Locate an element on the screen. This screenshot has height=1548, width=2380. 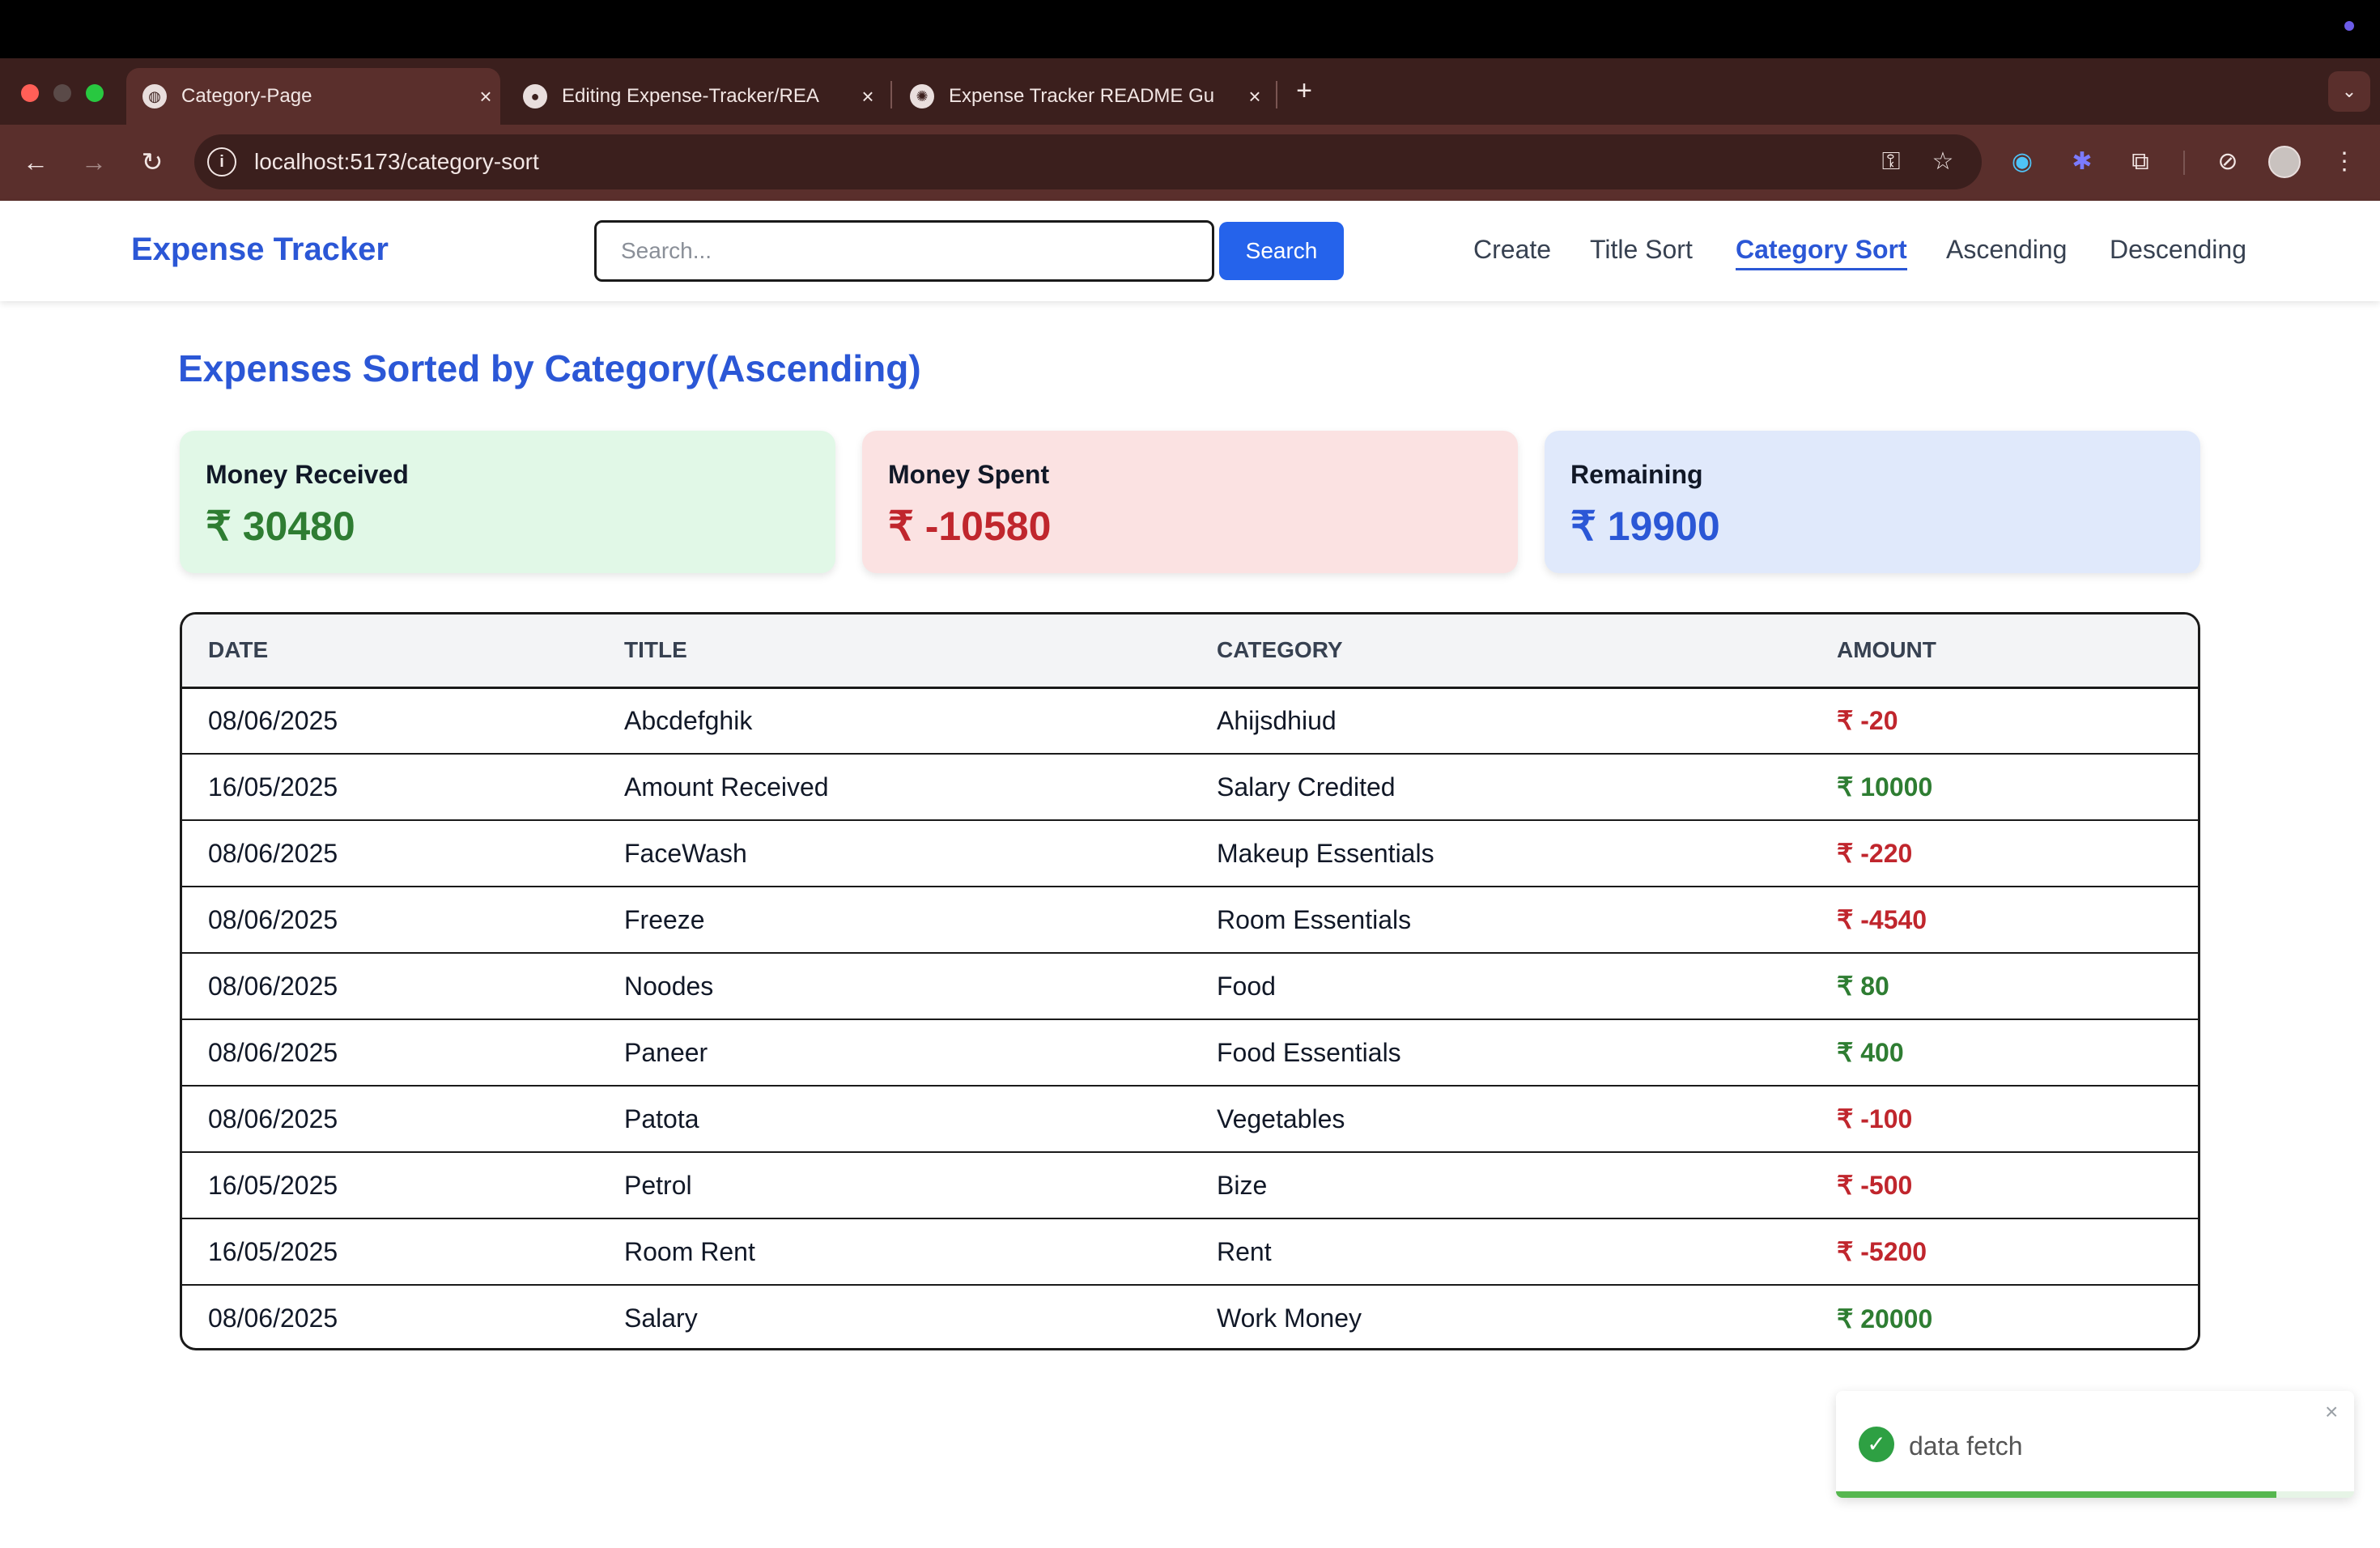
category-cell: Vegetables is located at coordinates (1527, 1119).